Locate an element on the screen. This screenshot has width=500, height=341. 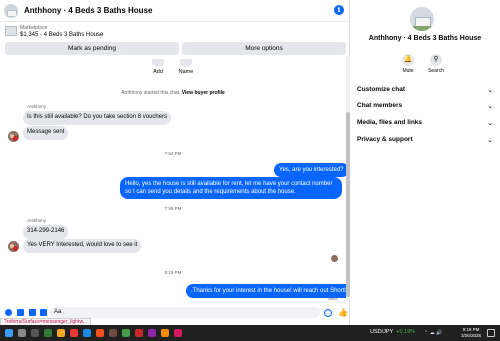
message-timestamp: 7:58 PM is located at coordinates (173, 208).